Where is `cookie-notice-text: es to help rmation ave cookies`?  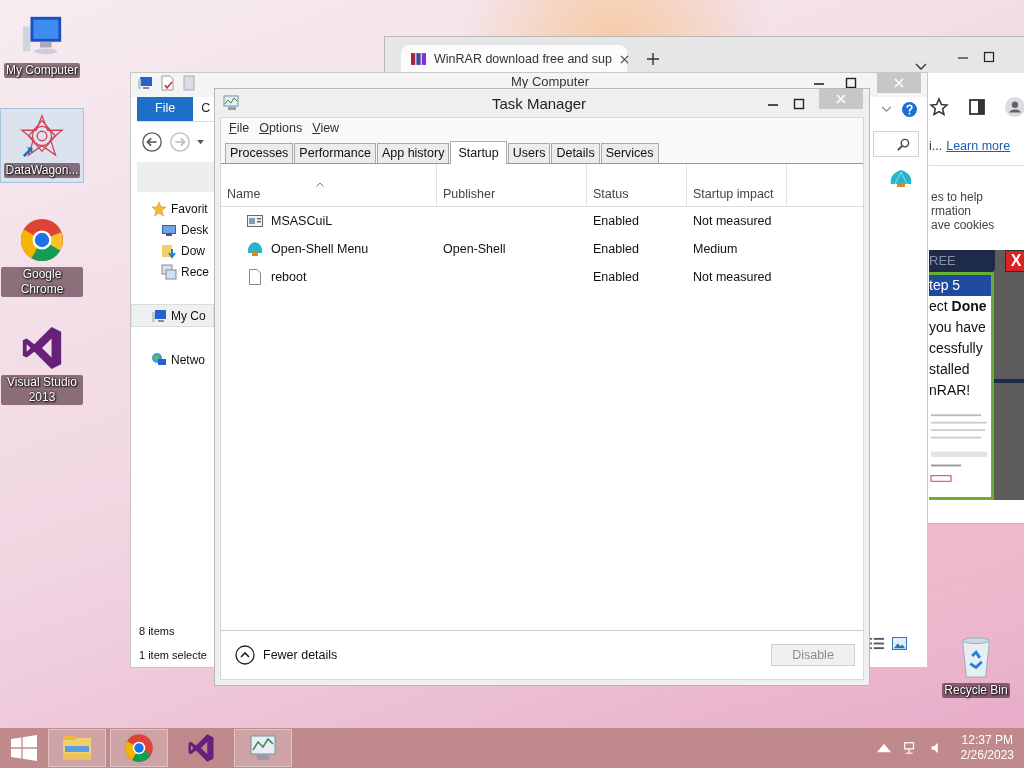
cookie-notice-text: es to help rmation ave cookies is located at coordinates (963, 210).